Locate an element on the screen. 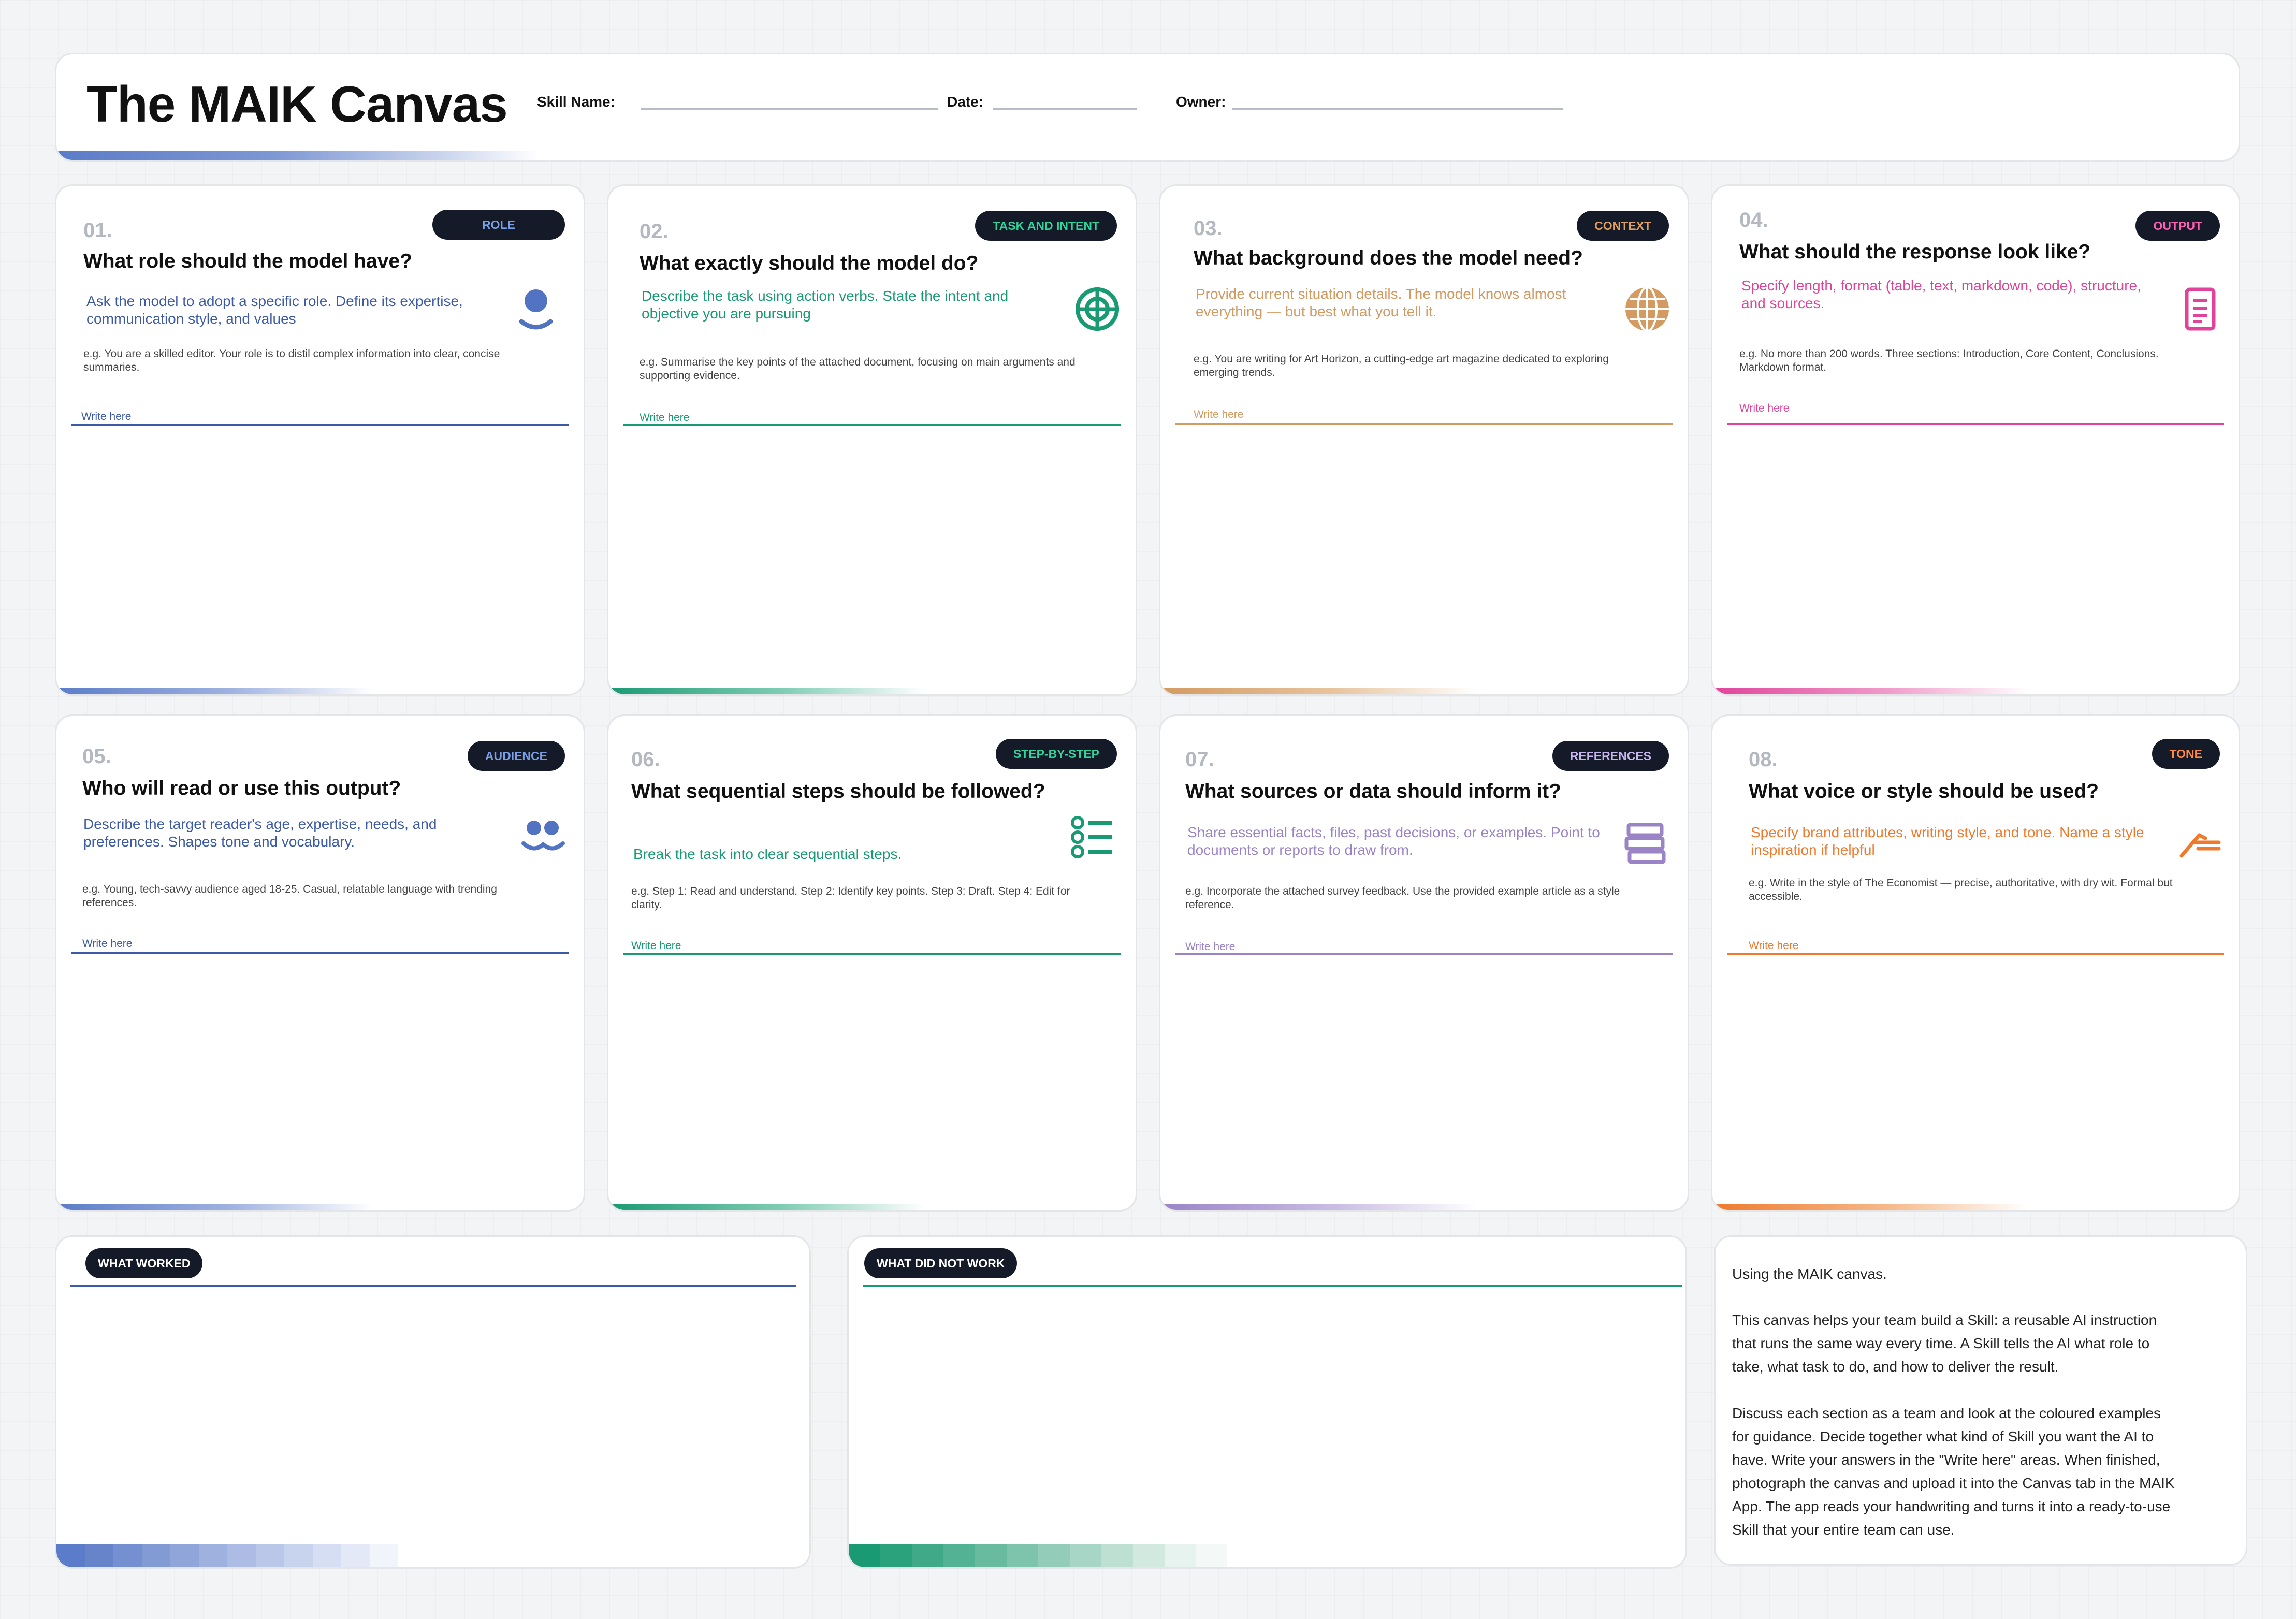  what-did-not-work-field is located at coordinates (1272, 1286).